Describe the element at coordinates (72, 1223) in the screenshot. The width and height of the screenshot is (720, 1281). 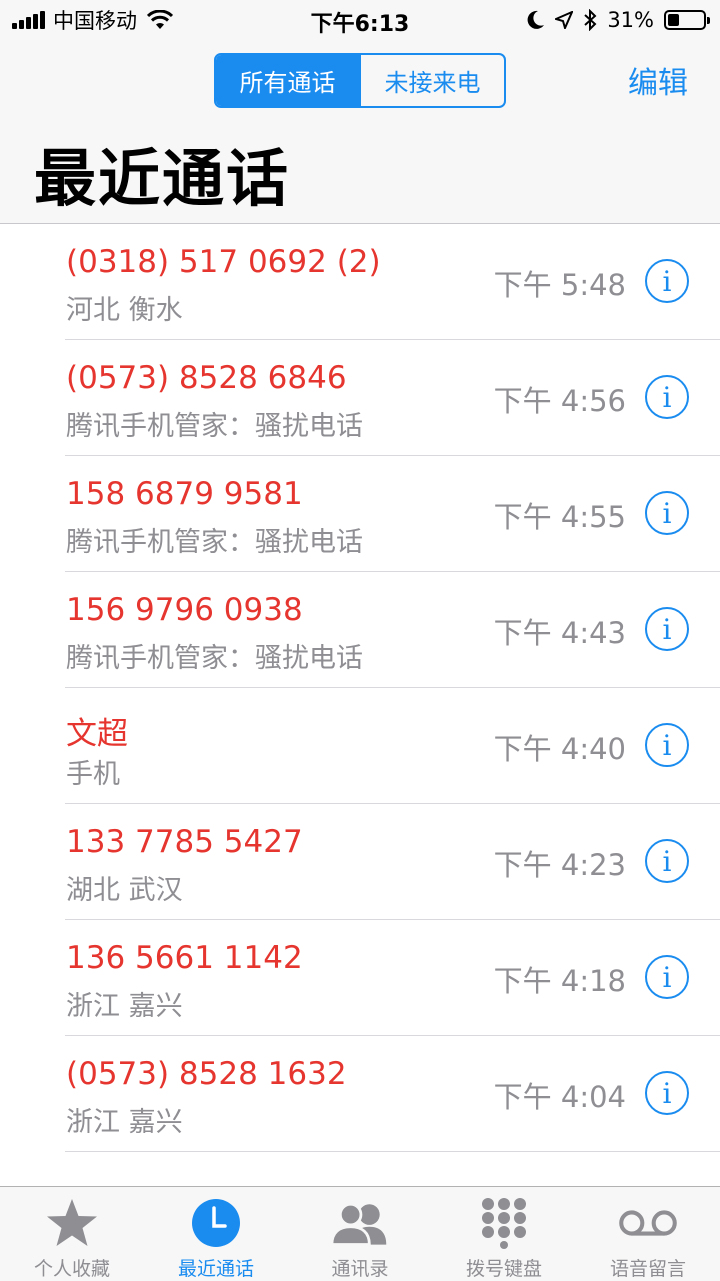
I see `star-icon` at that location.